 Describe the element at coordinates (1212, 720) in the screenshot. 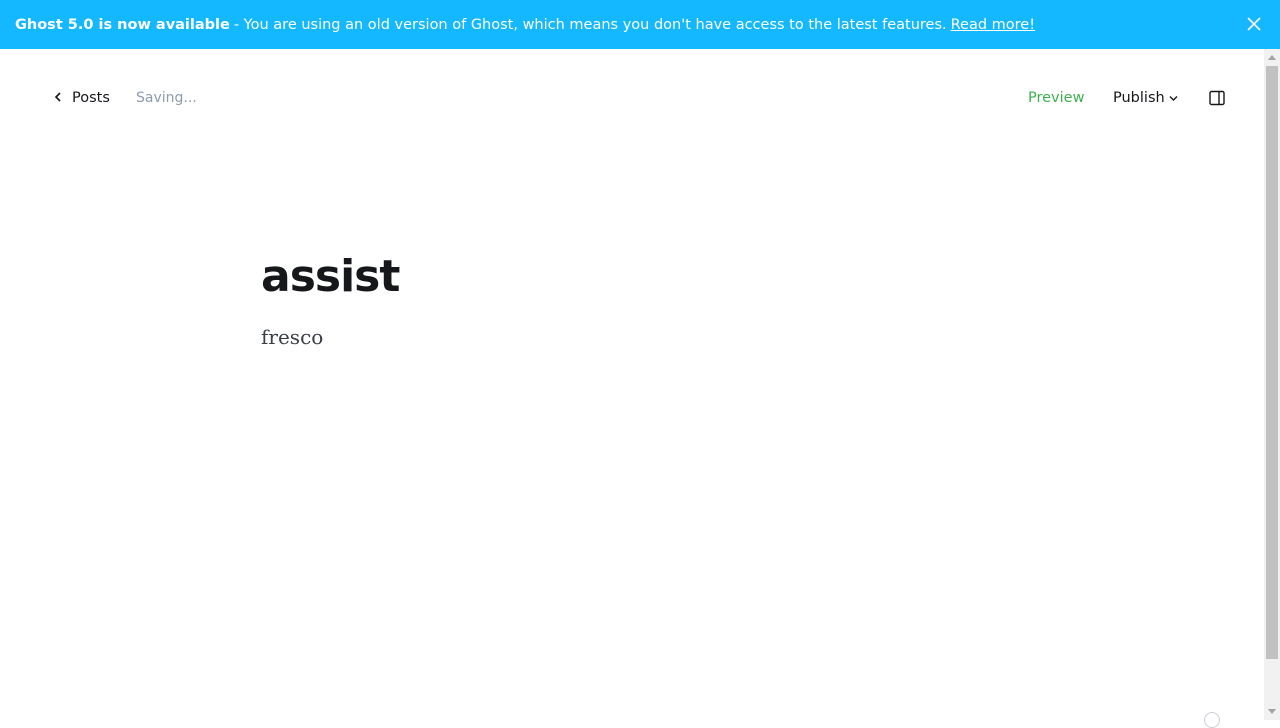

I see `help-icon` at that location.